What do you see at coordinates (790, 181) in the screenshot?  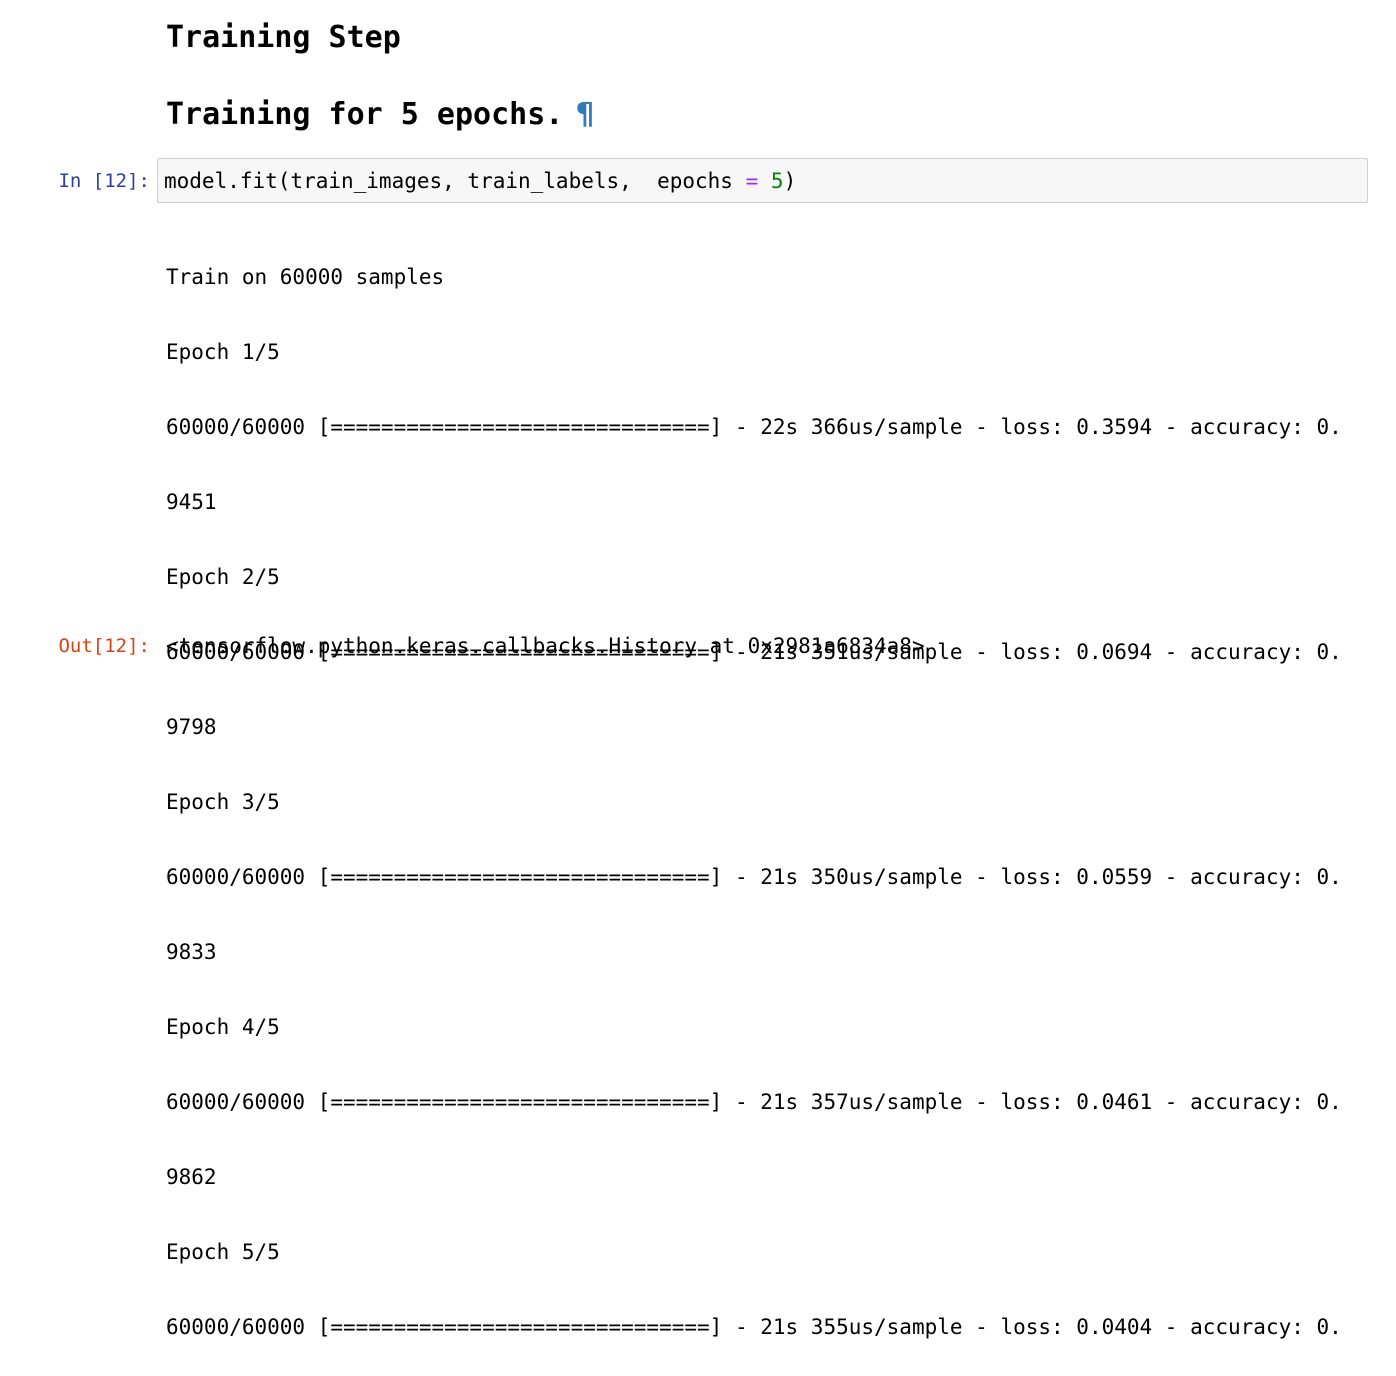 I see `code-text: )` at bounding box center [790, 181].